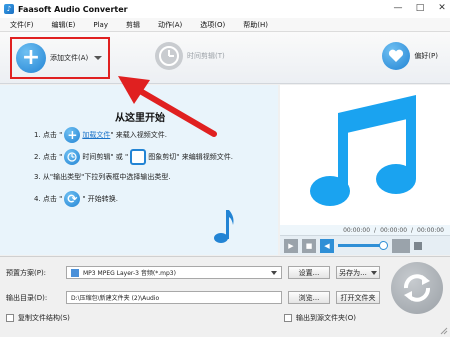  What do you see at coordinates (140, 118) in the screenshot?
I see `guide-title: 从这里开始` at bounding box center [140, 118].